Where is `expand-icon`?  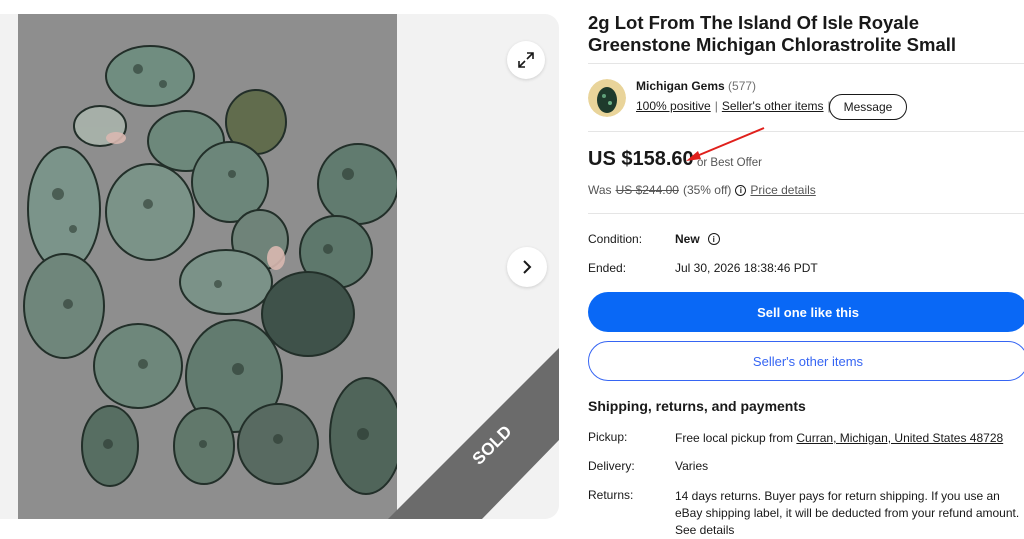
expand-icon is located at coordinates (526, 60).